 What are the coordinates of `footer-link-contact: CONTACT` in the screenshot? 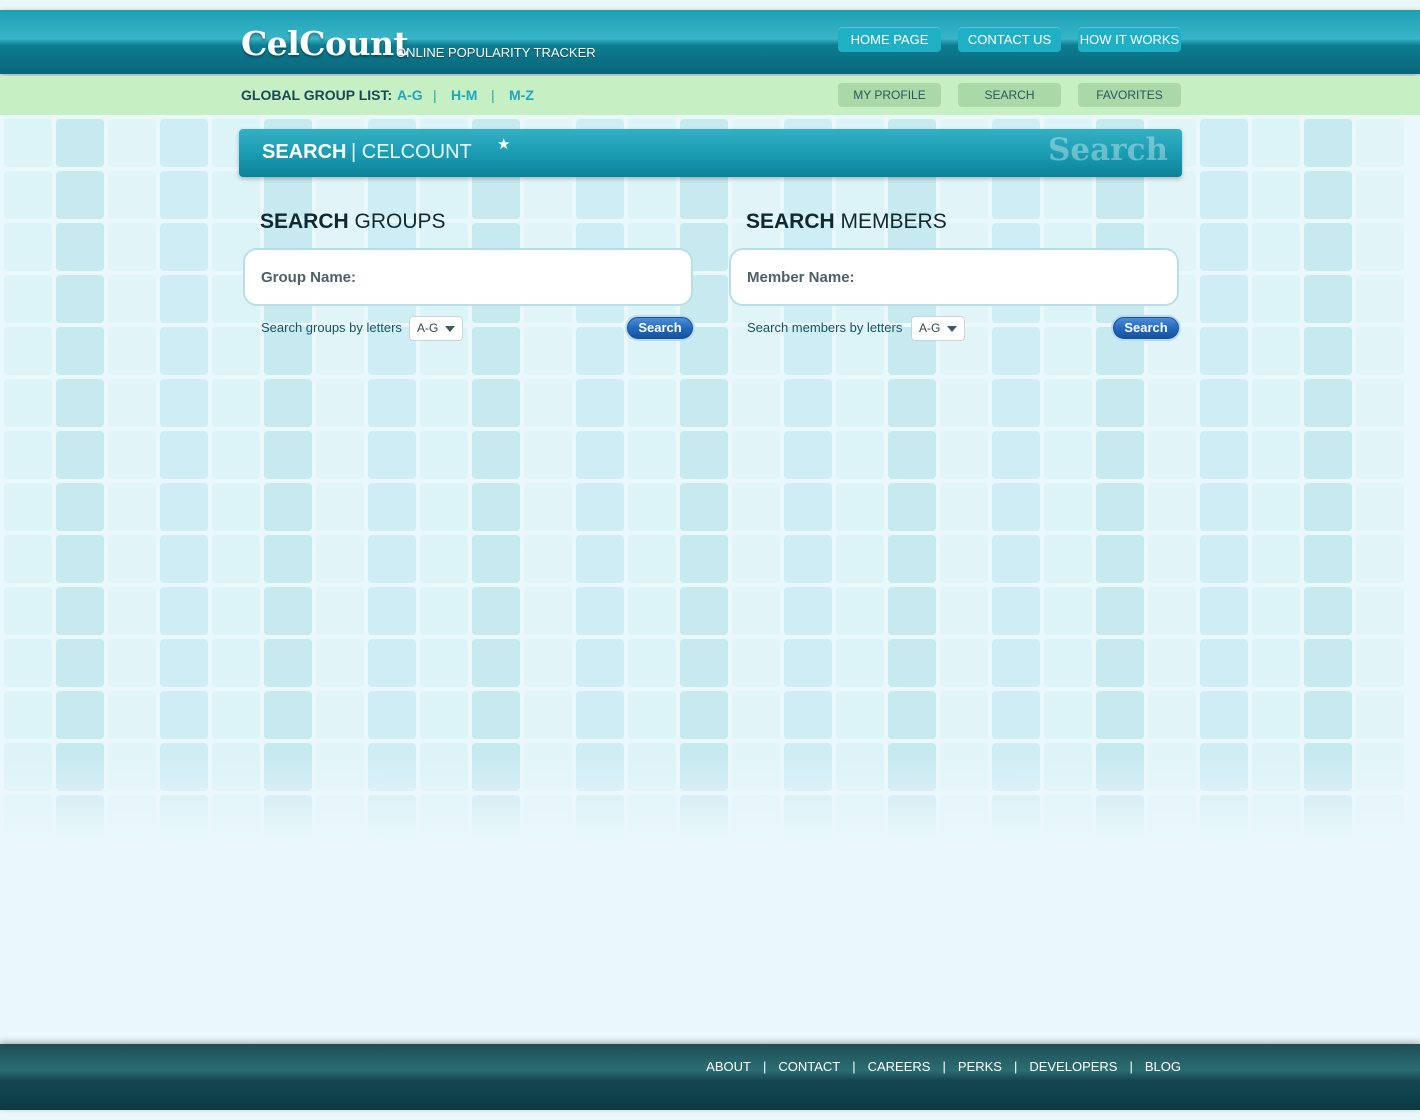 It's located at (809, 1066).